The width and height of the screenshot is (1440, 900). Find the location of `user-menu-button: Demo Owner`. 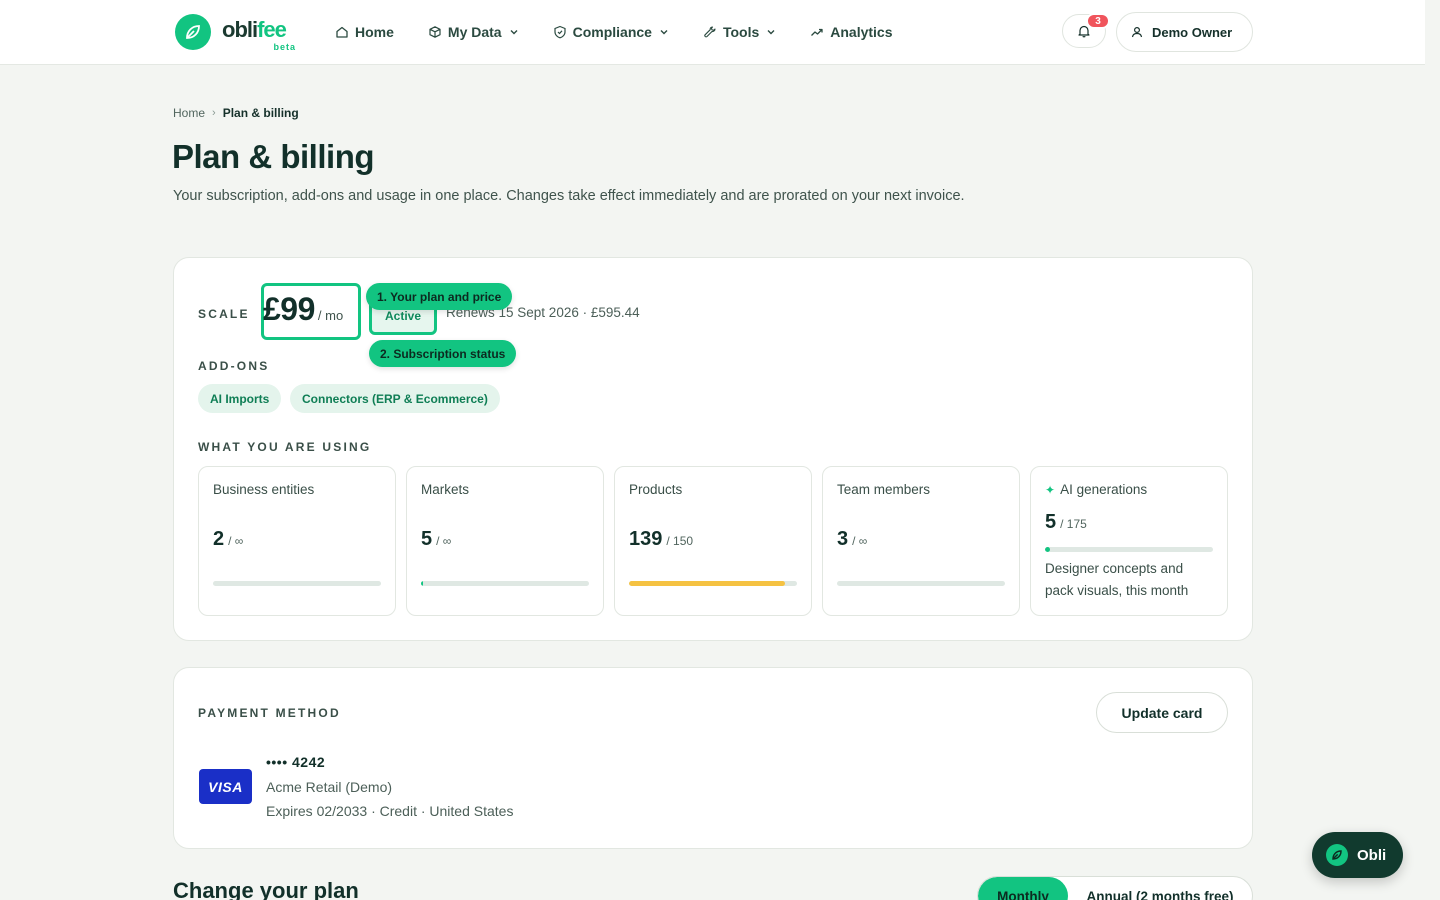

user-menu-button: Demo Owner is located at coordinates (1184, 32).